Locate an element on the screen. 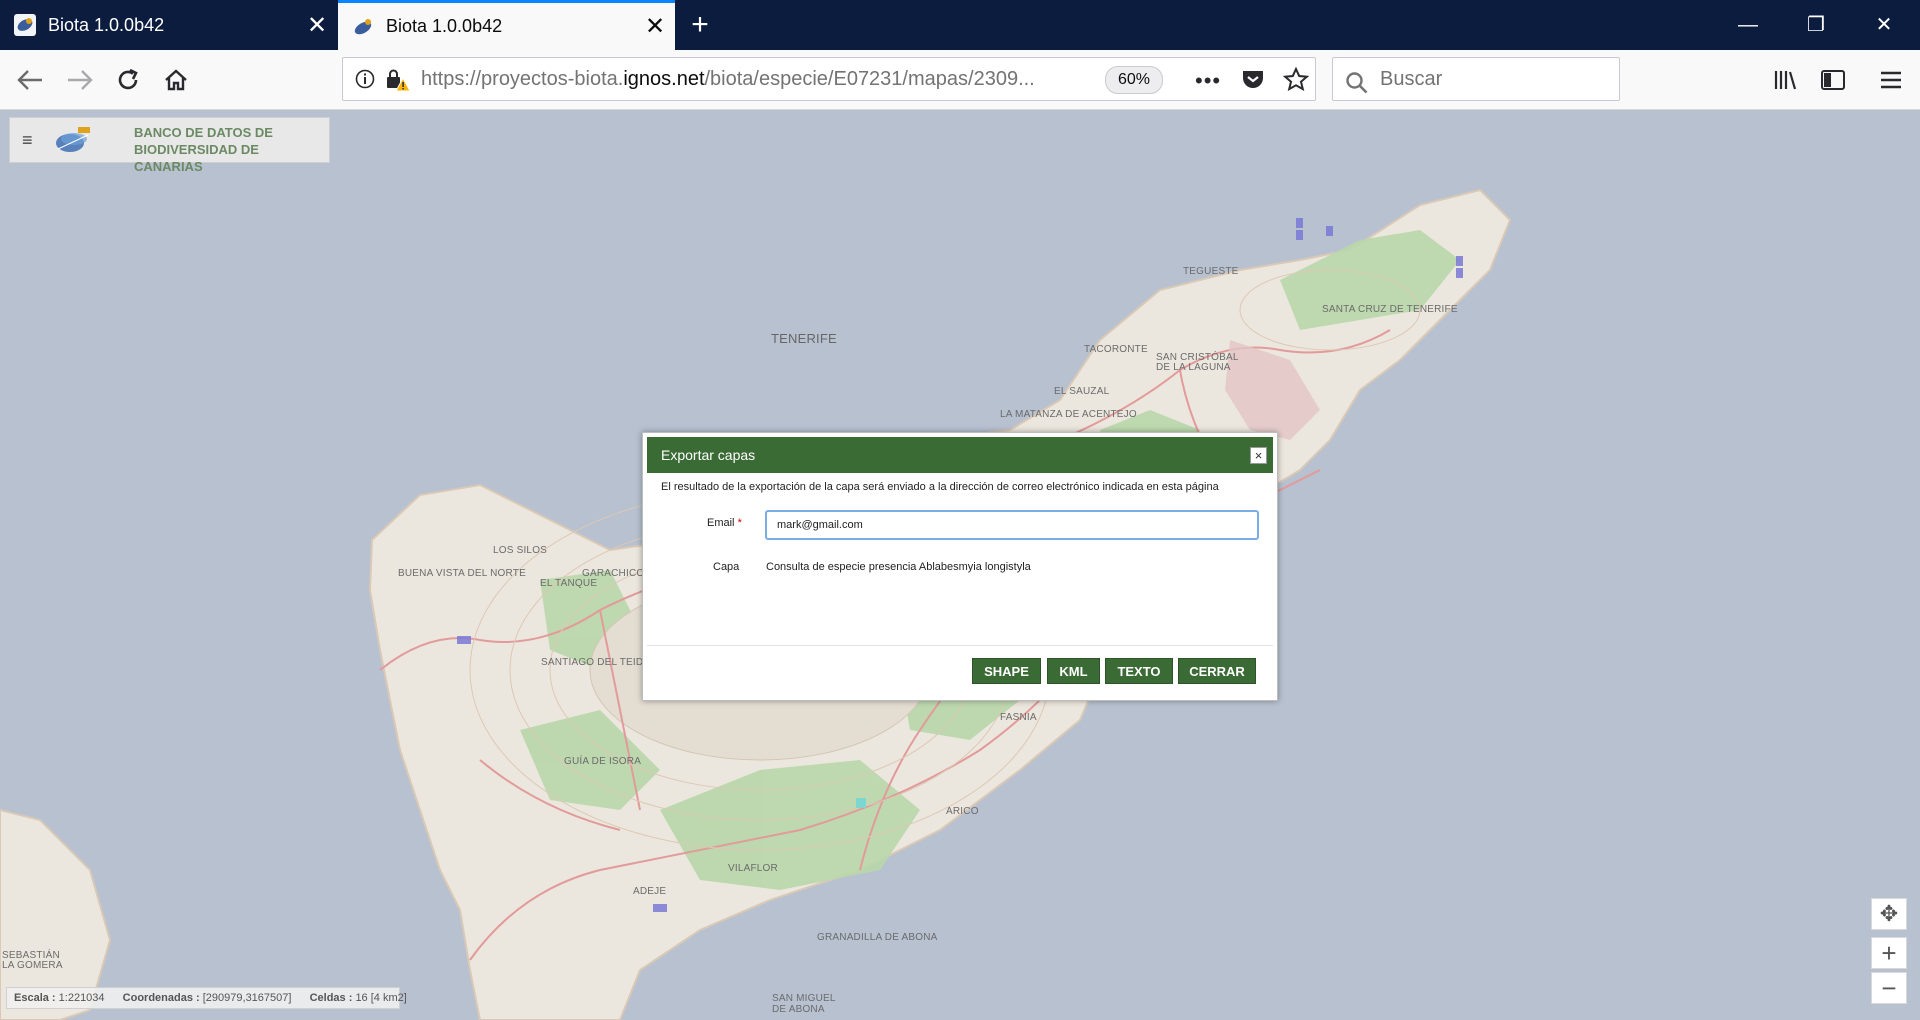 This screenshot has width=1920, height=1020. cerrar-button: CERRAR is located at coordinates (1217, 671).